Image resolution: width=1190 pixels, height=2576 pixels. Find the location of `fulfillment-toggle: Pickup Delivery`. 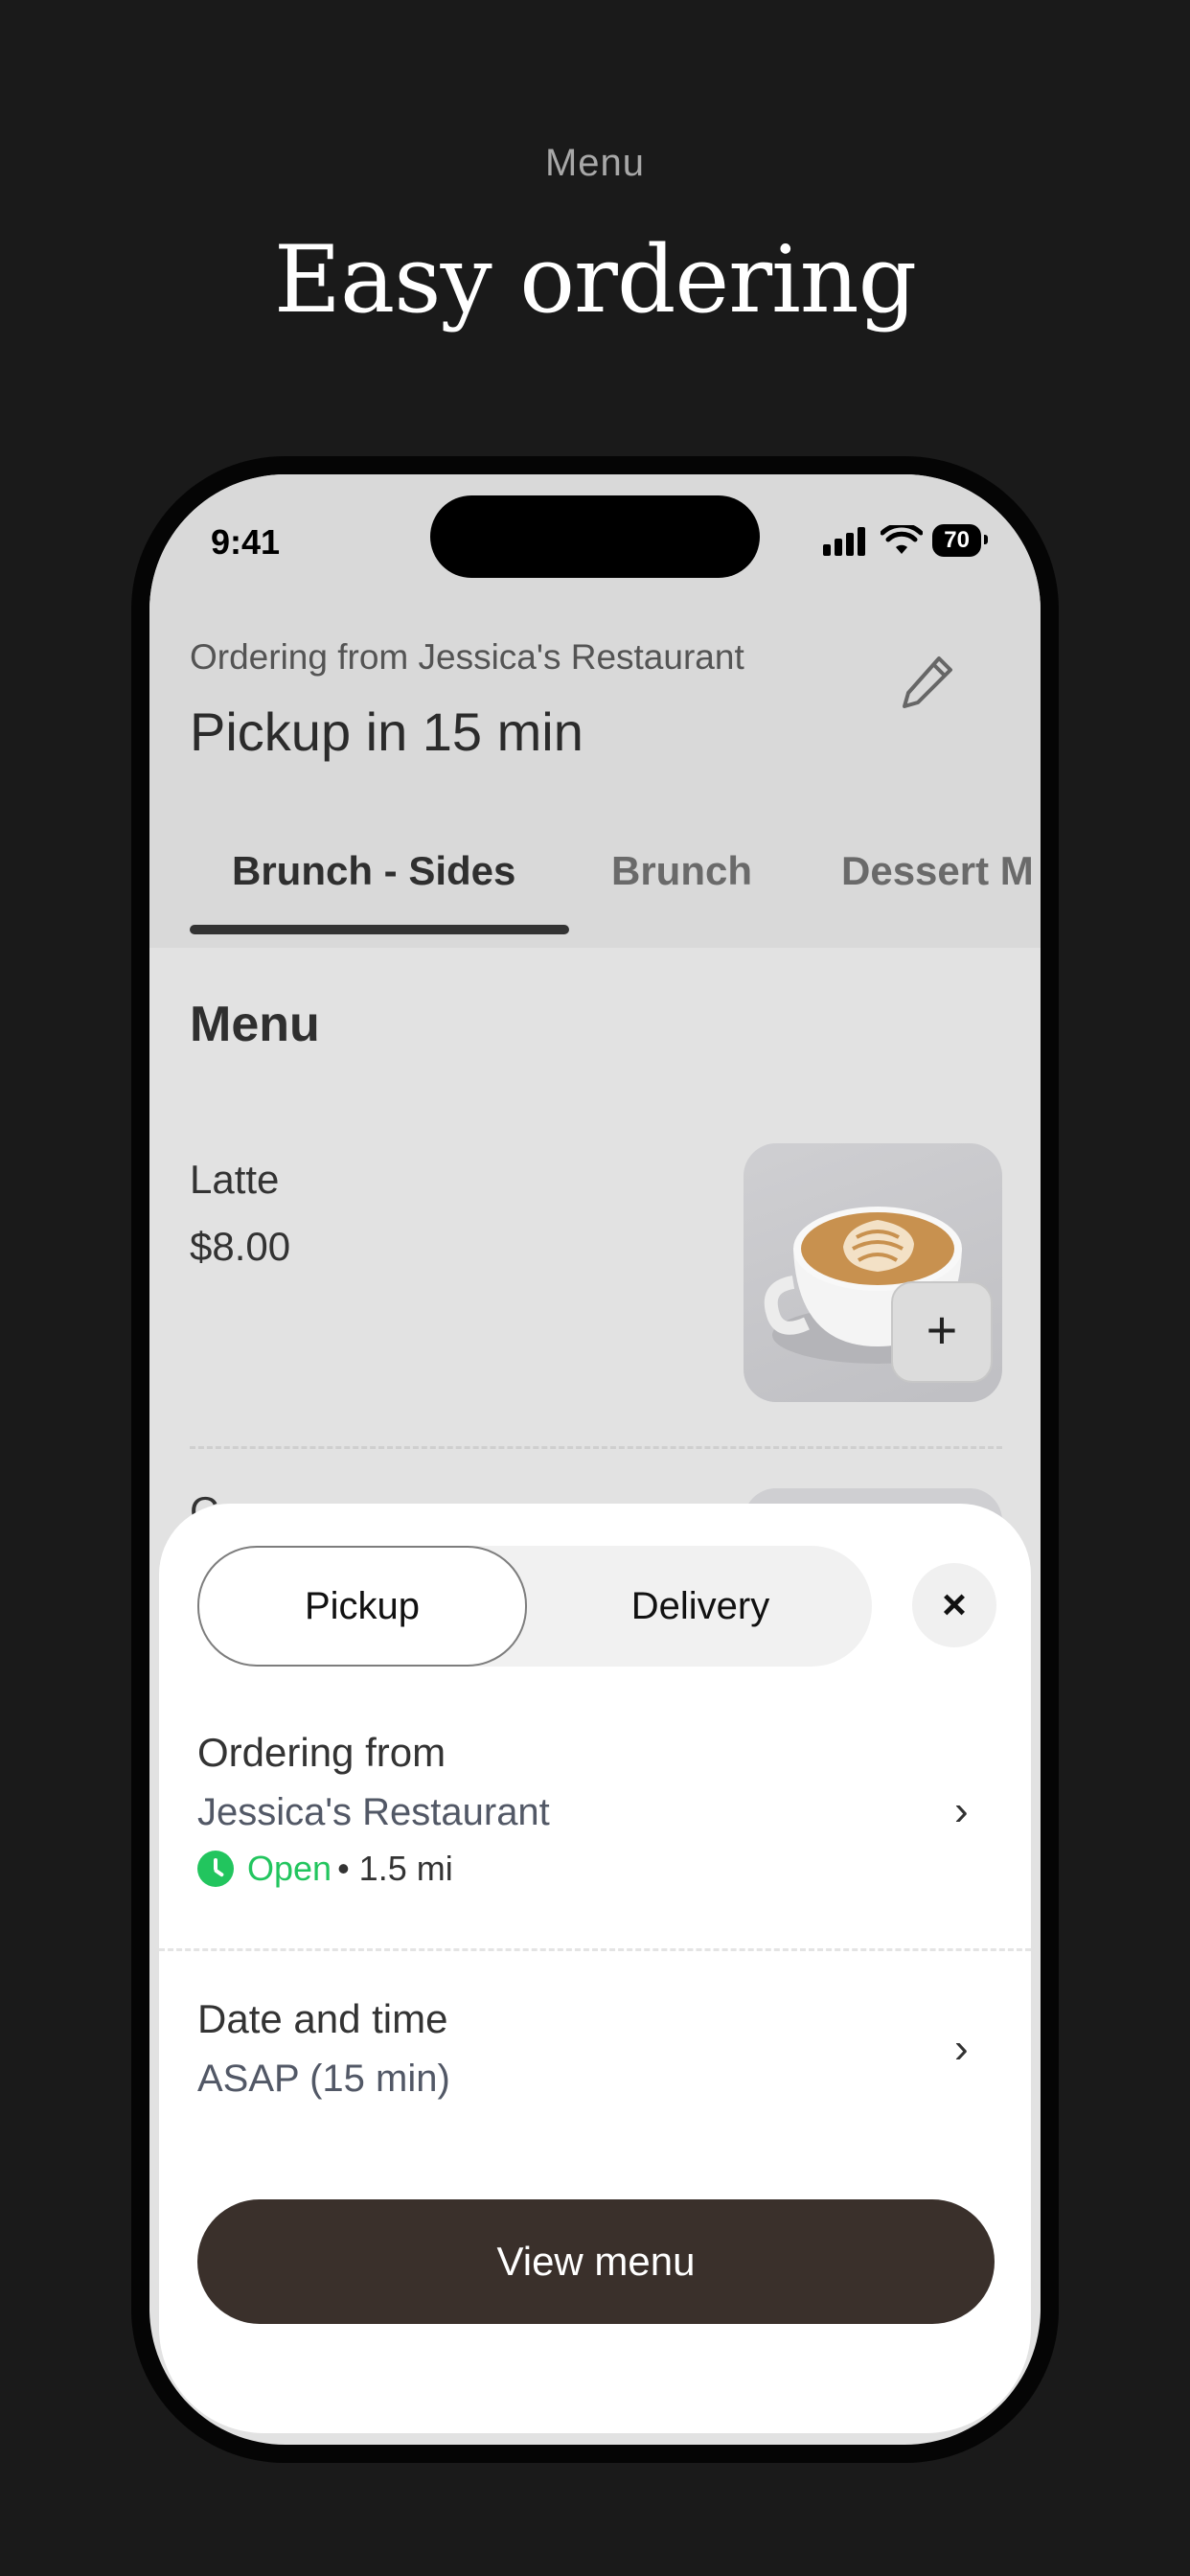

fulfillment-toggle: Pickup Delivery is located at coordinates (534, 1606).